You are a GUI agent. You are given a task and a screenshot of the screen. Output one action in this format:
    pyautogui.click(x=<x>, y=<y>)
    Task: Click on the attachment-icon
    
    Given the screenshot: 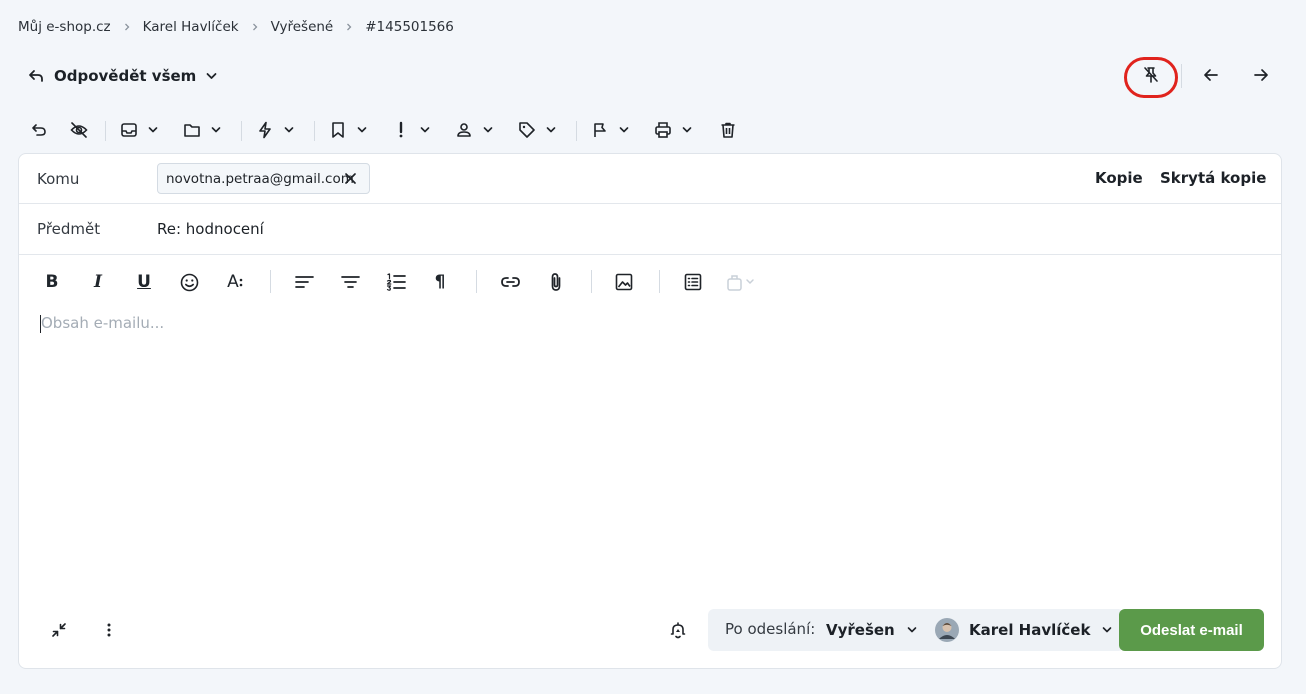 What is the action you would take?
    pyautogui.click(x=556, y=282)
    